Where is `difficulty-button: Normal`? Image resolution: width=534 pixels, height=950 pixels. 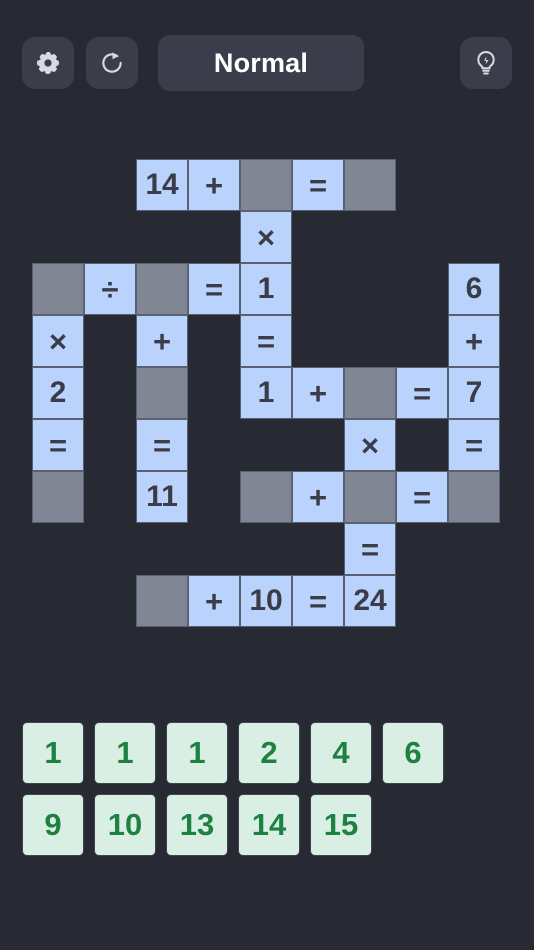 difficulty-button: Normal is located at coordinates (261, 63).